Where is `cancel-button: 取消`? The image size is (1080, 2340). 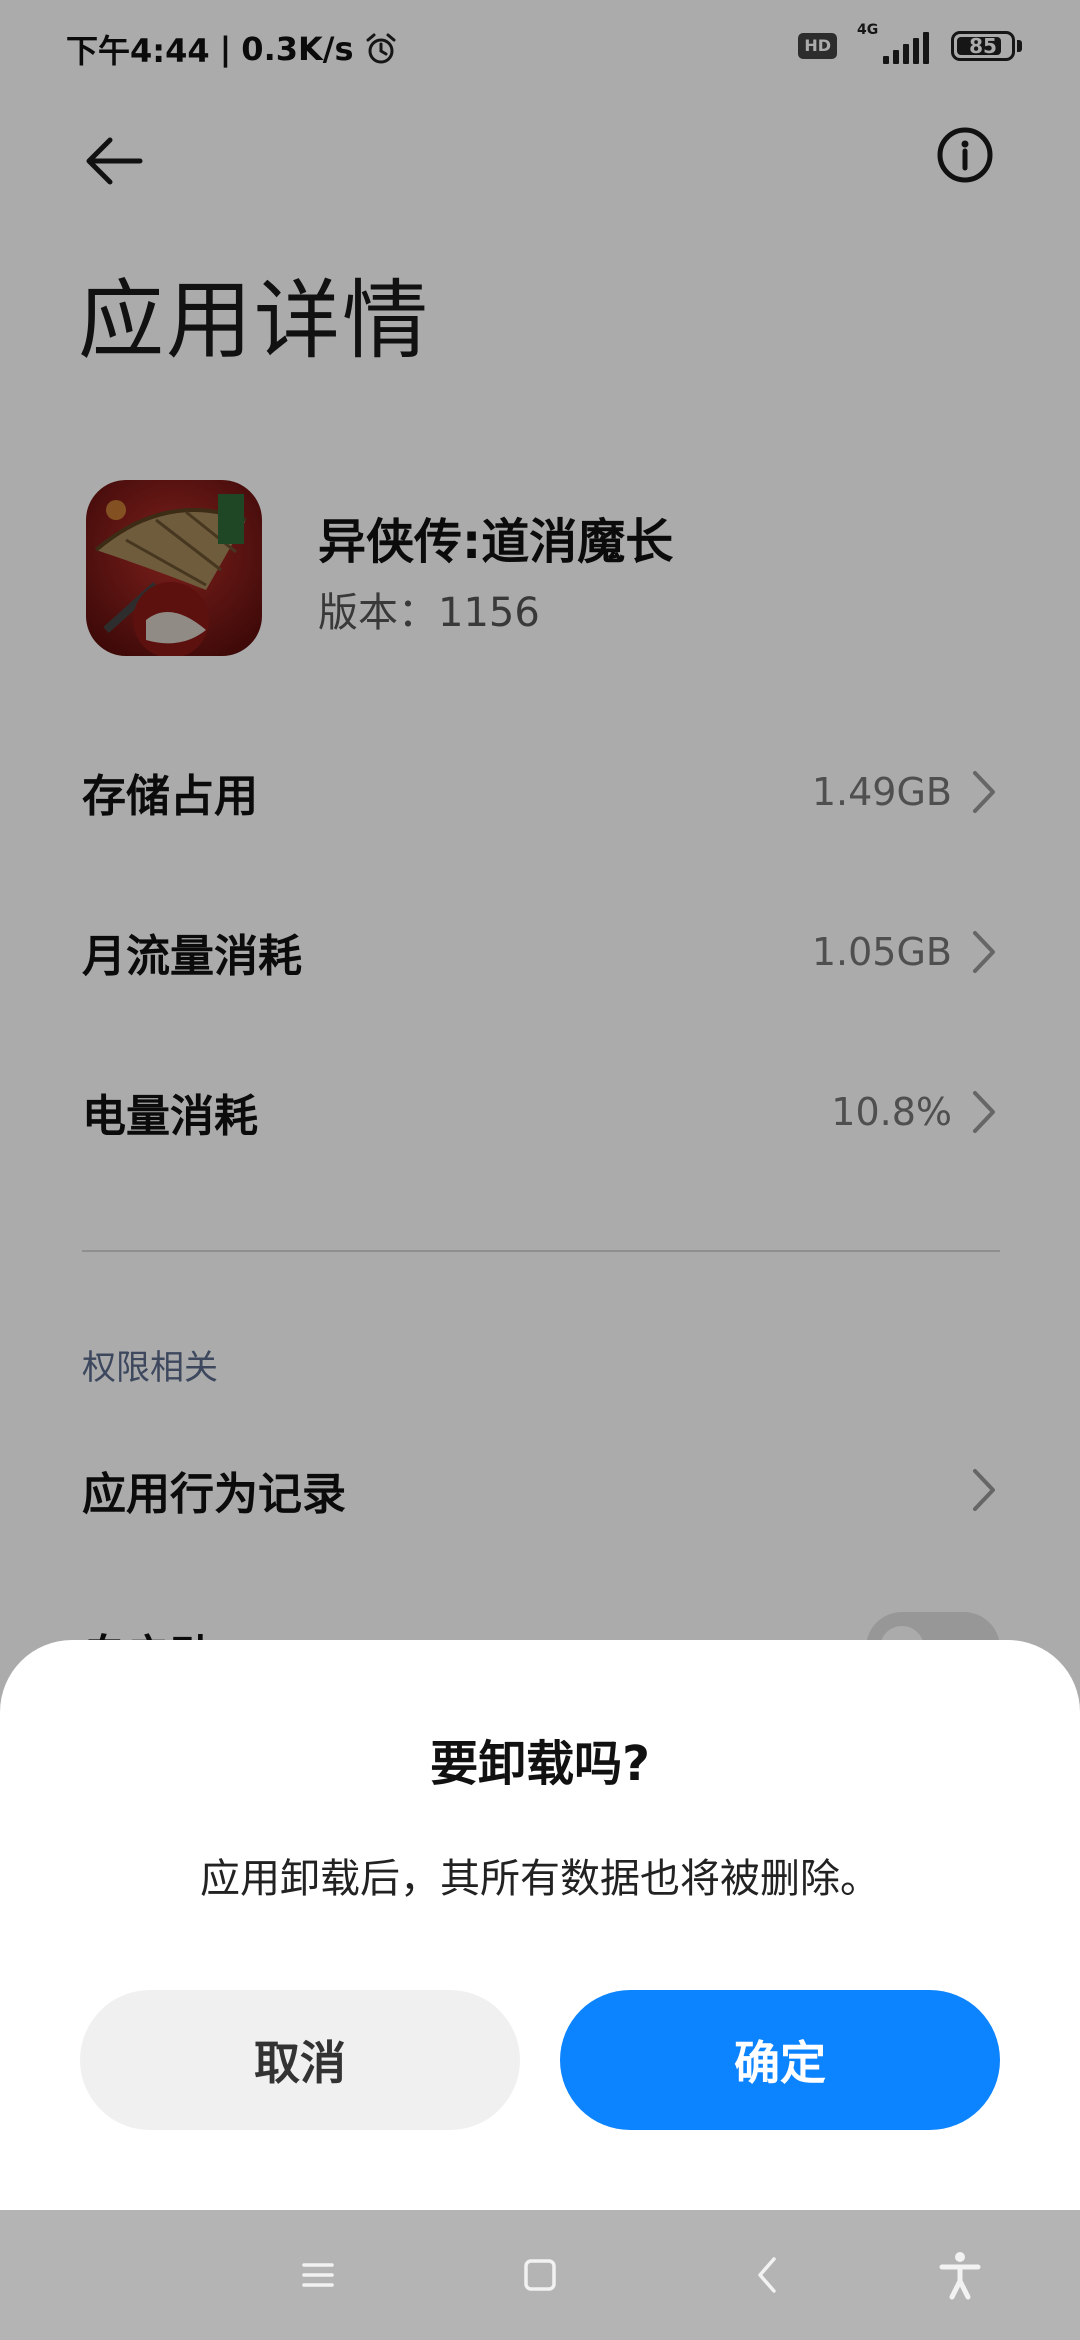 cancel-button: 取消 is located at coordinates (300, 2060).